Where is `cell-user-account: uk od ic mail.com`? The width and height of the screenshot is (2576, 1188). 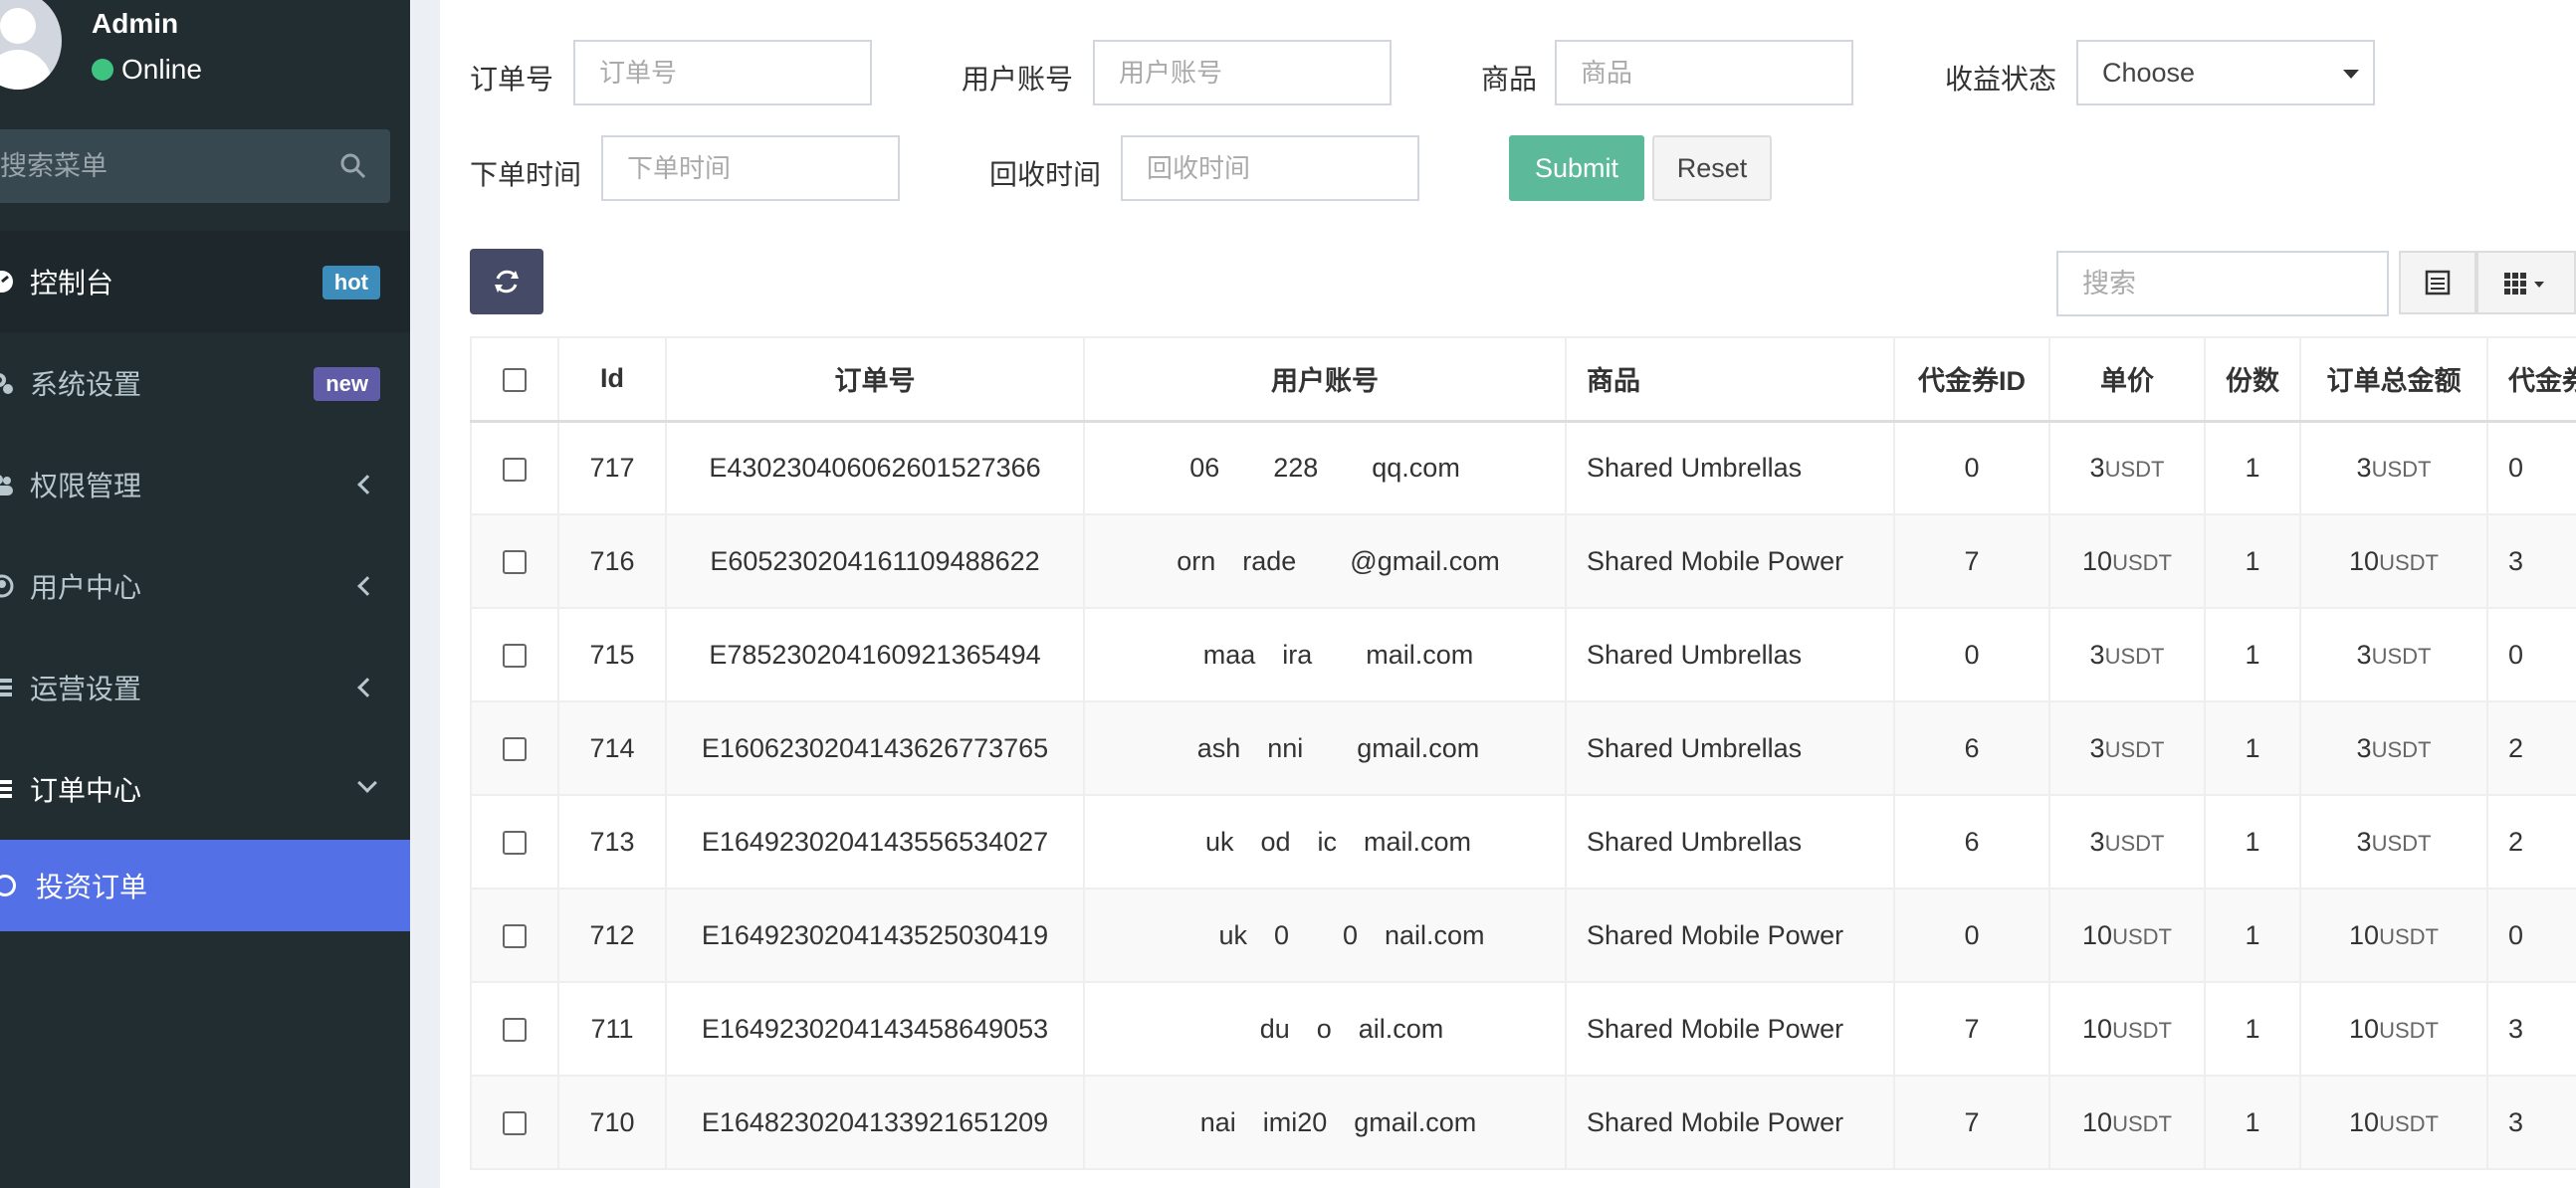
cell-user-account: uk od ic mail.com is located at coordinates (1325, 842).